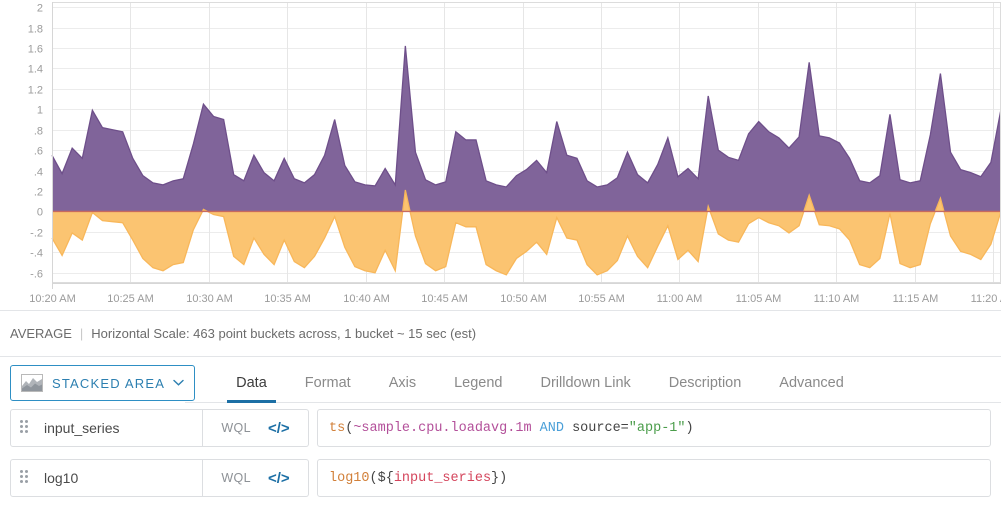  Describe the element at coordinates (916, 299) in the screenshot. I see `x-tick-label: 11:15 AM` at that location.